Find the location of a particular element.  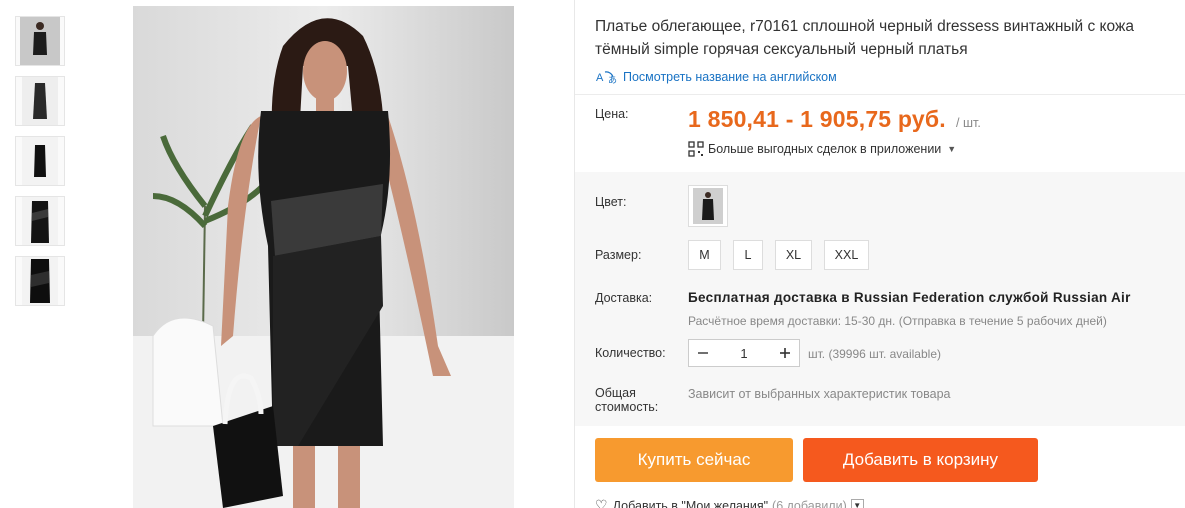

quantity-label: Количество: is located at coordinates (630, 353).